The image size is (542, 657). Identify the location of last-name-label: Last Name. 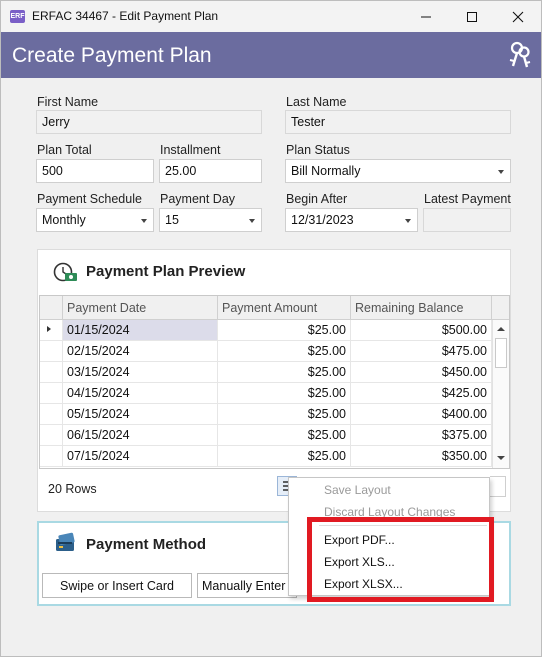
(316, 102).